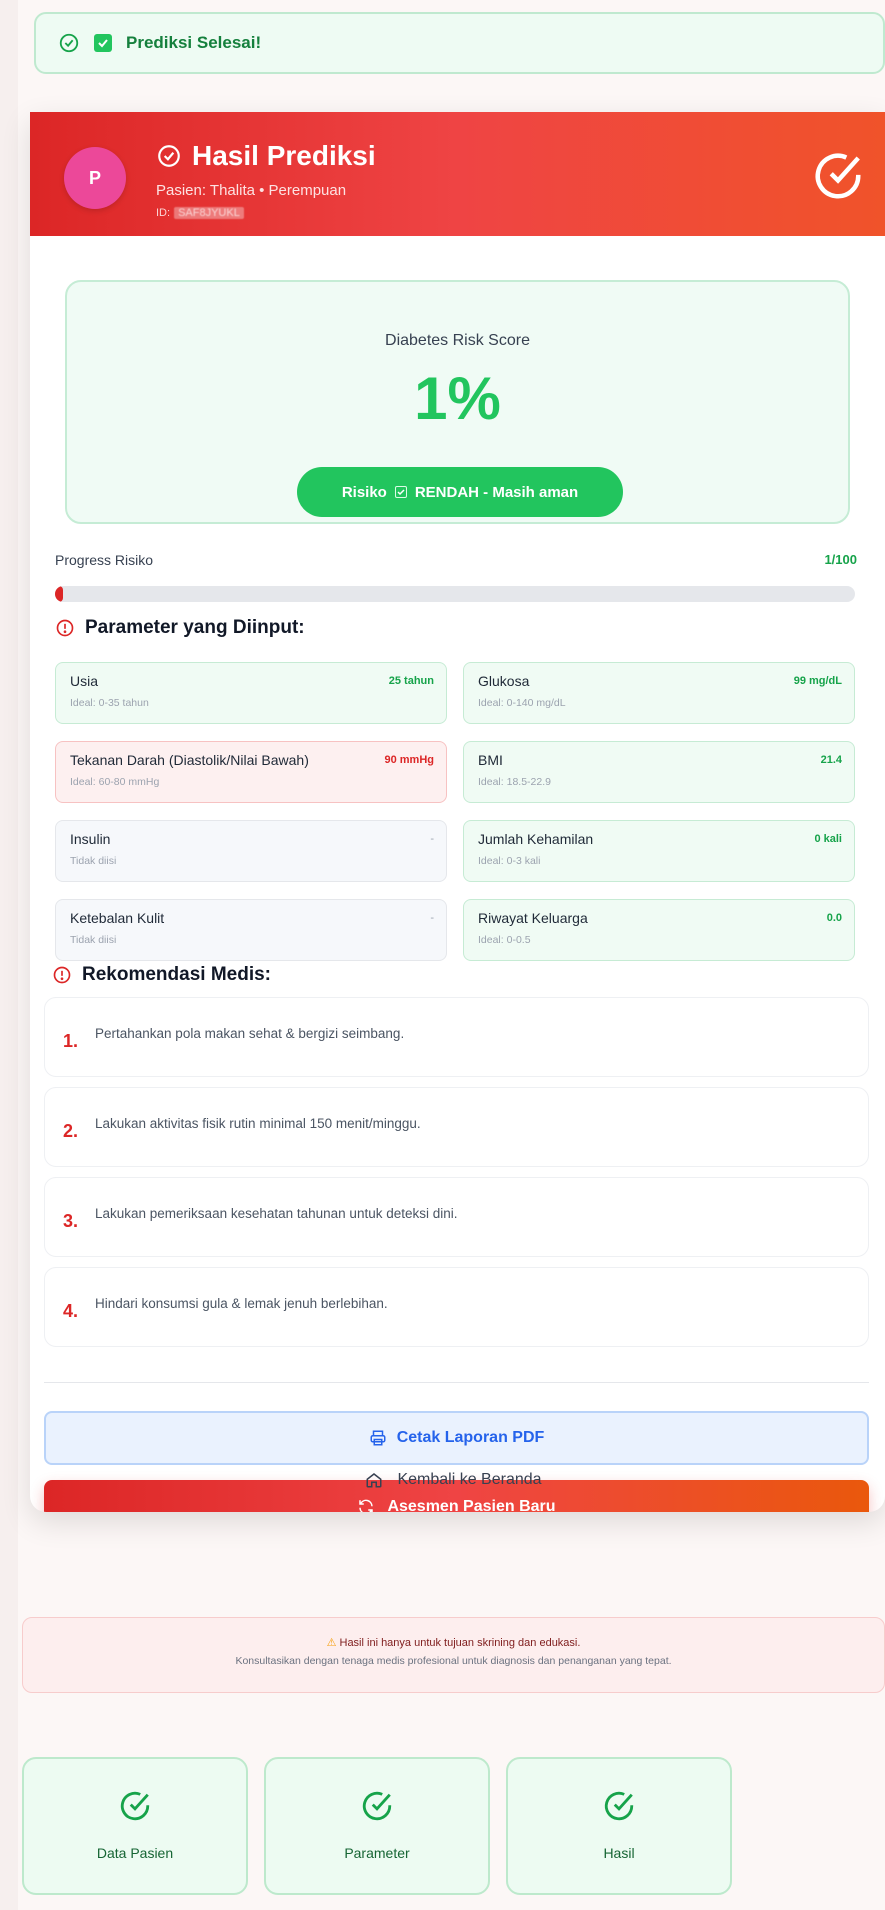  I want to click on parameter-ideal: Ideal: 0-35 tahun, so click(109, 703).